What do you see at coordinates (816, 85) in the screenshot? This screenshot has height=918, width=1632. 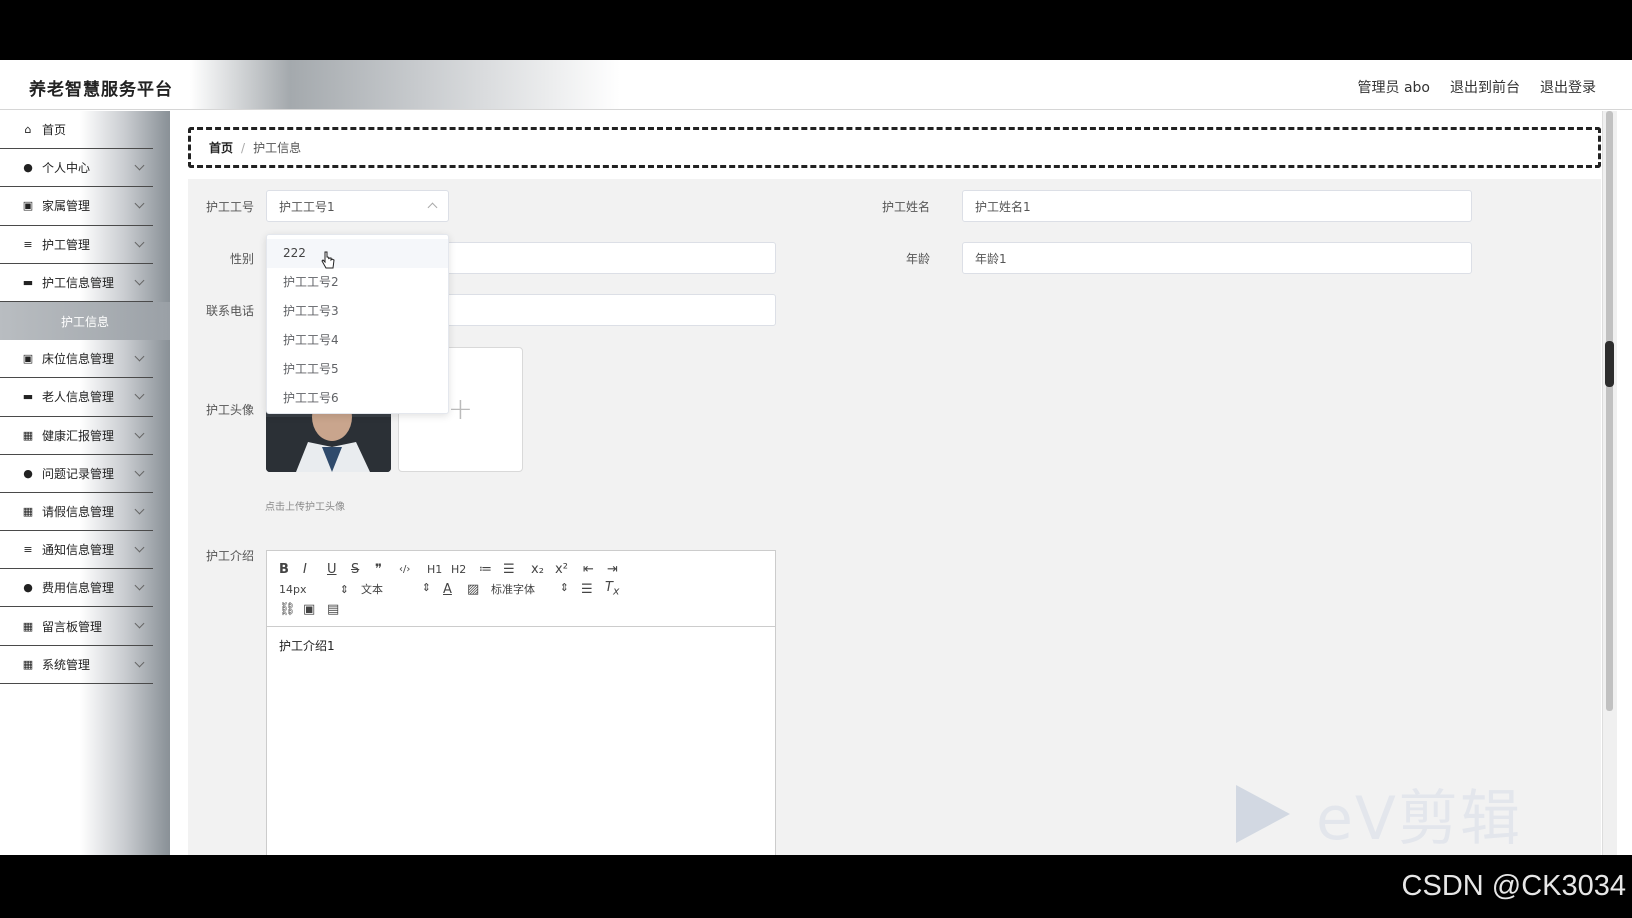 I see `top-header: 养老智慧服务平台 管理员 abo 退出到前台 退出登录` at bounding box center [816, 85].